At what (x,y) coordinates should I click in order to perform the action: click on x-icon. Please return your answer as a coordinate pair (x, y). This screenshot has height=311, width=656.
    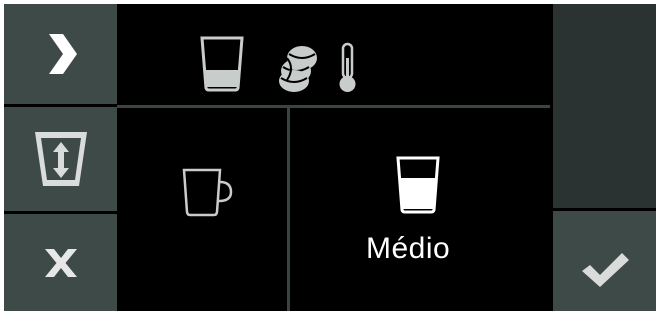
    Looking at the image, I should click on (60, 262).